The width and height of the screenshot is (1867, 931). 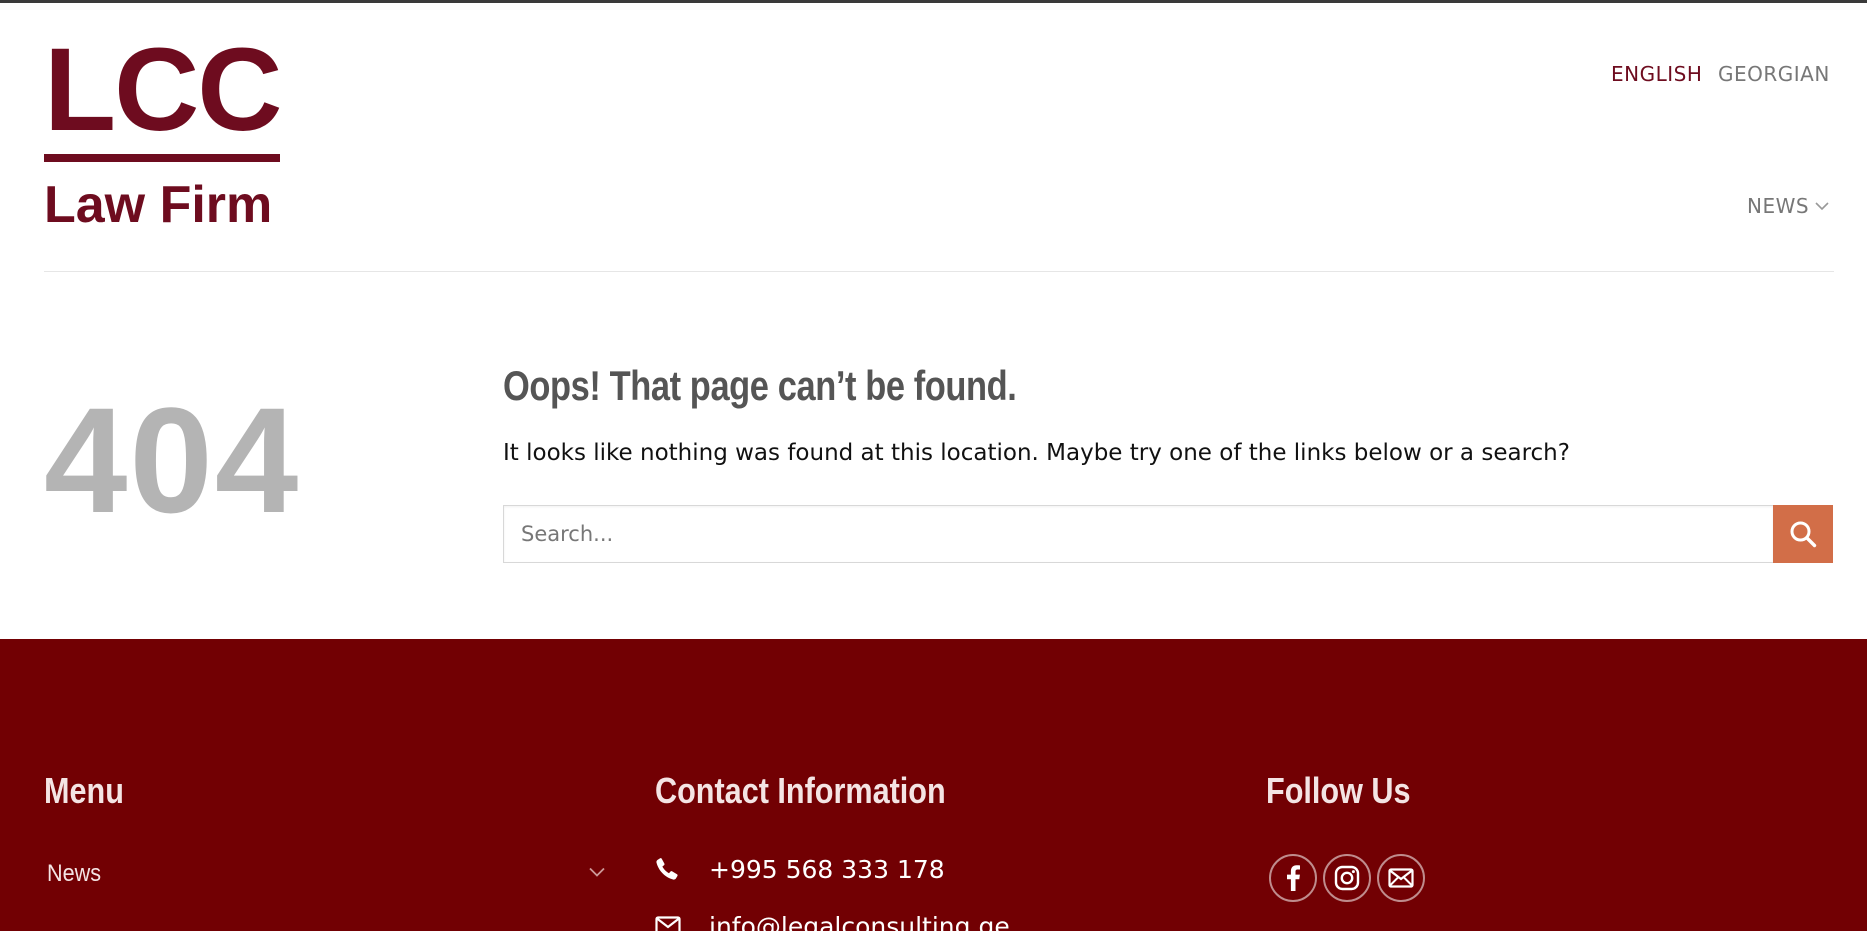 I want to click on search-form, so click(x=1168, y=534).